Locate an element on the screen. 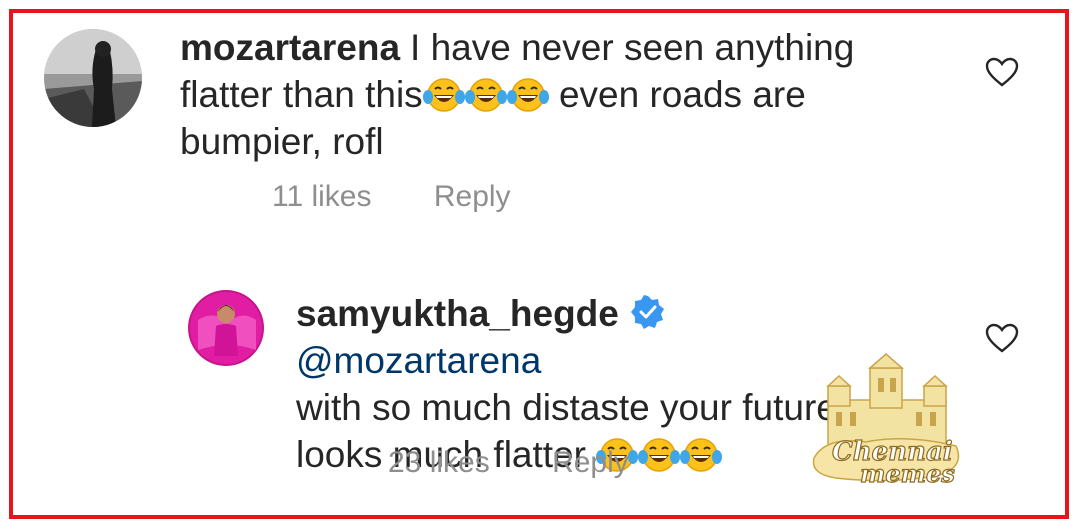 The height and width of the screenshot is (532, 1080). avatar-mozartarena is located at coordinates (93, 78).